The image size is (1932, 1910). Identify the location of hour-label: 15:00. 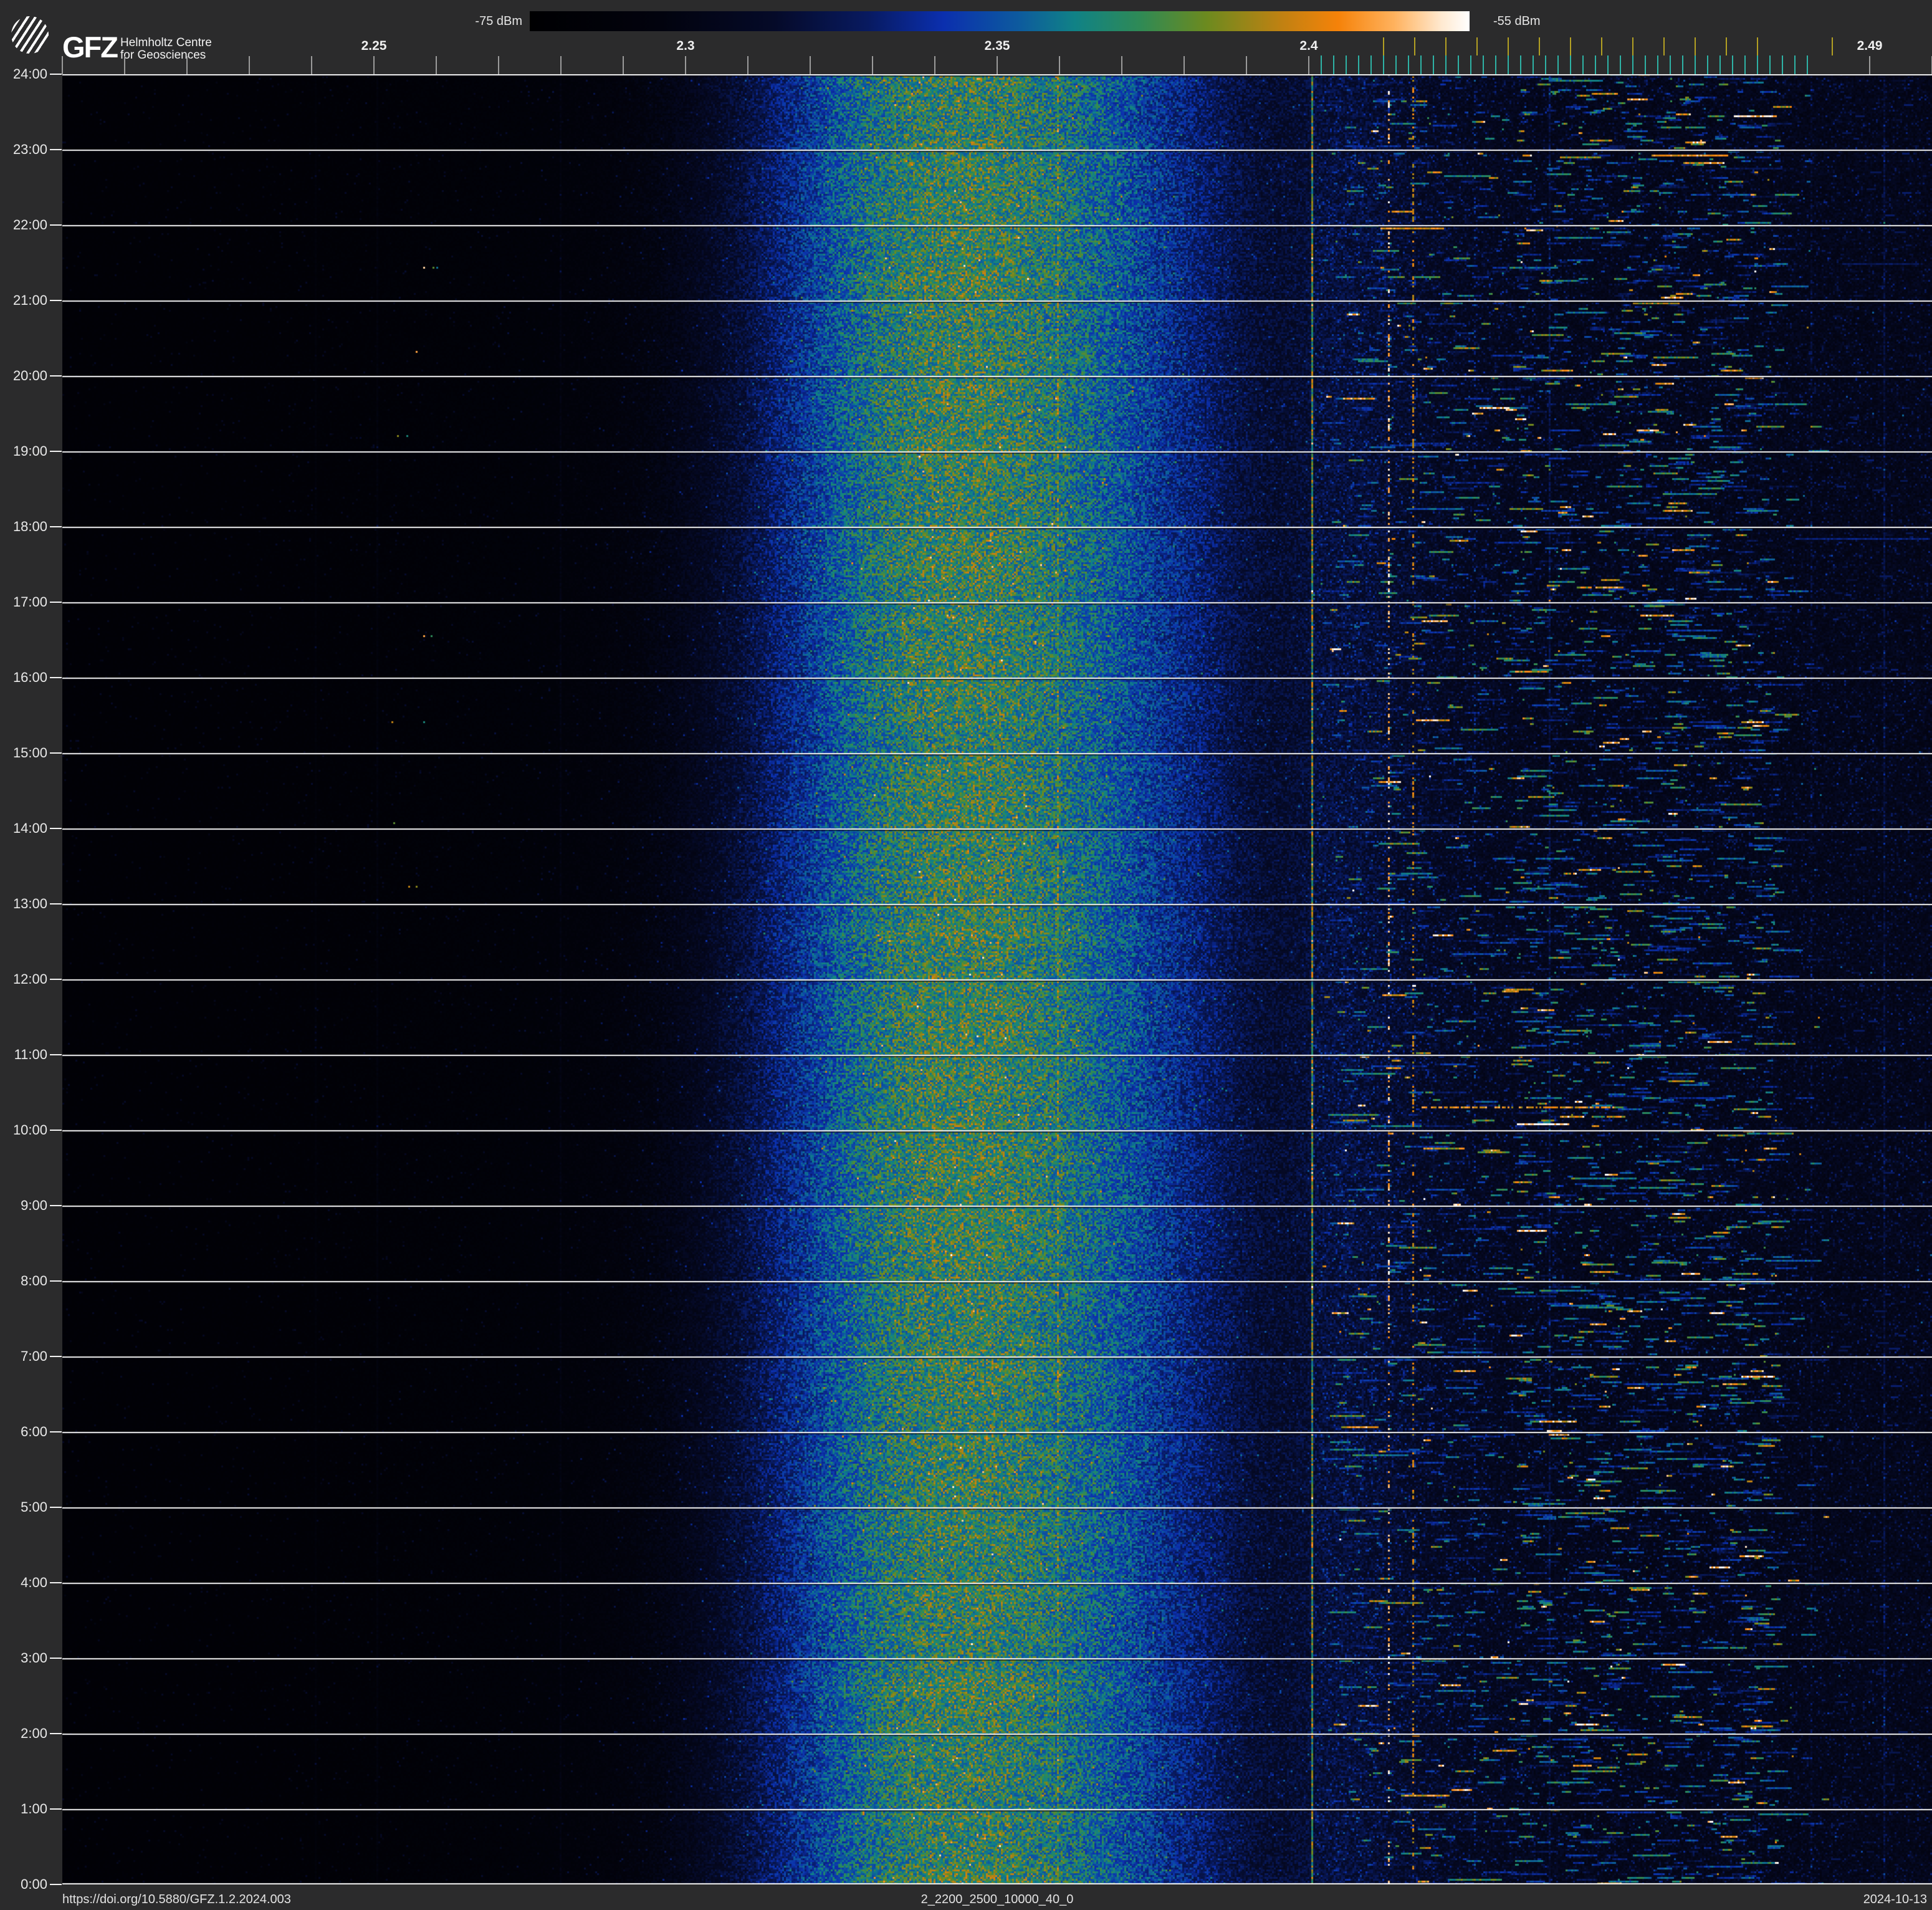
(29, 753).